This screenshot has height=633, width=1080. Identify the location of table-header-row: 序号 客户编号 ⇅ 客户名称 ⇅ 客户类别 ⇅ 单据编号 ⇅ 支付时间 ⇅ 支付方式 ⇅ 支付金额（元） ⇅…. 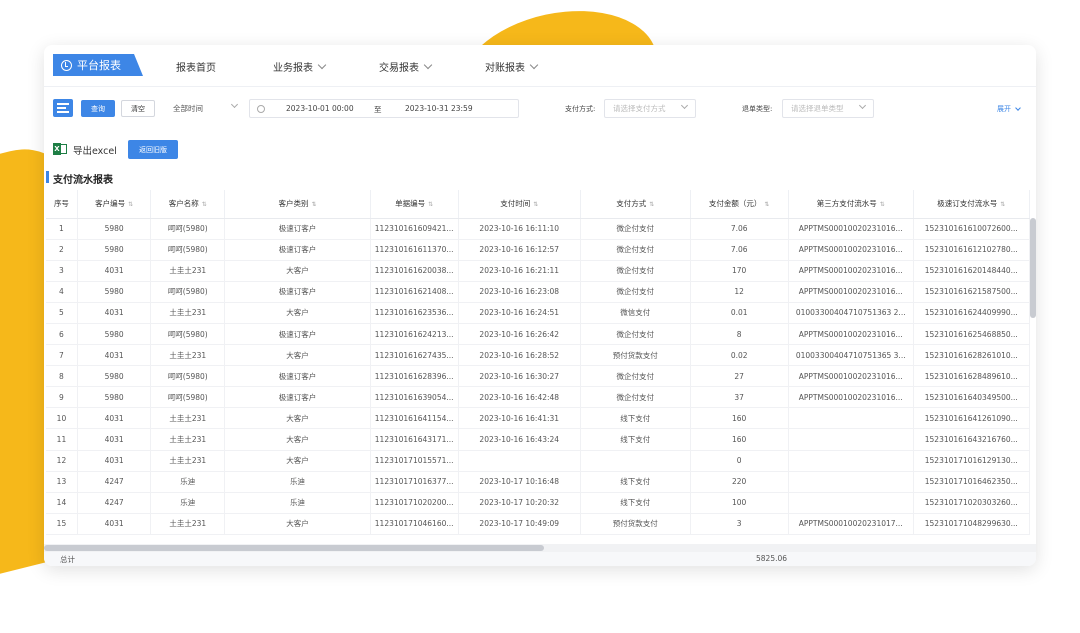
(538, 204).